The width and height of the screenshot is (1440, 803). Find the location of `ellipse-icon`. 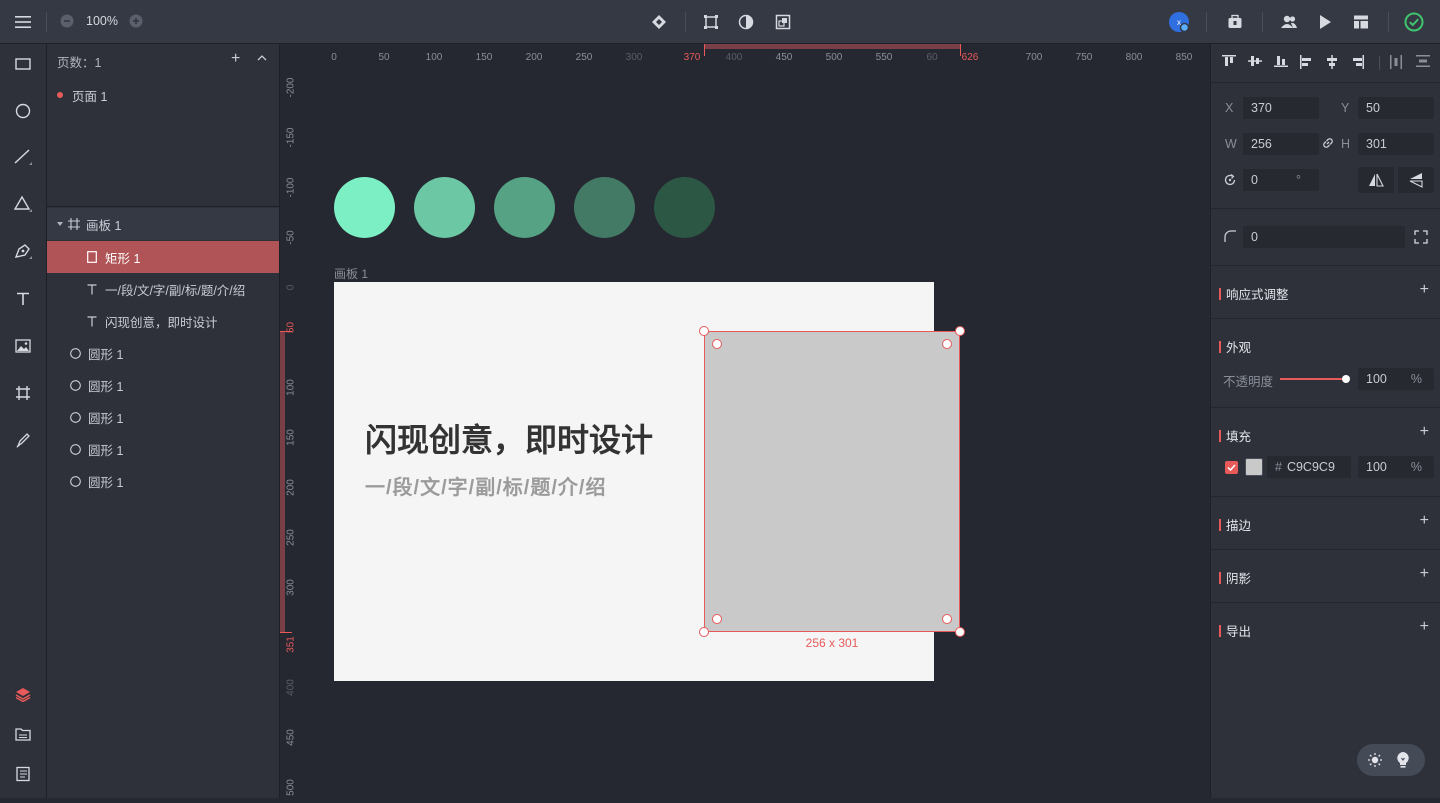

ellipse-icon is located at coordinates (75, 481).